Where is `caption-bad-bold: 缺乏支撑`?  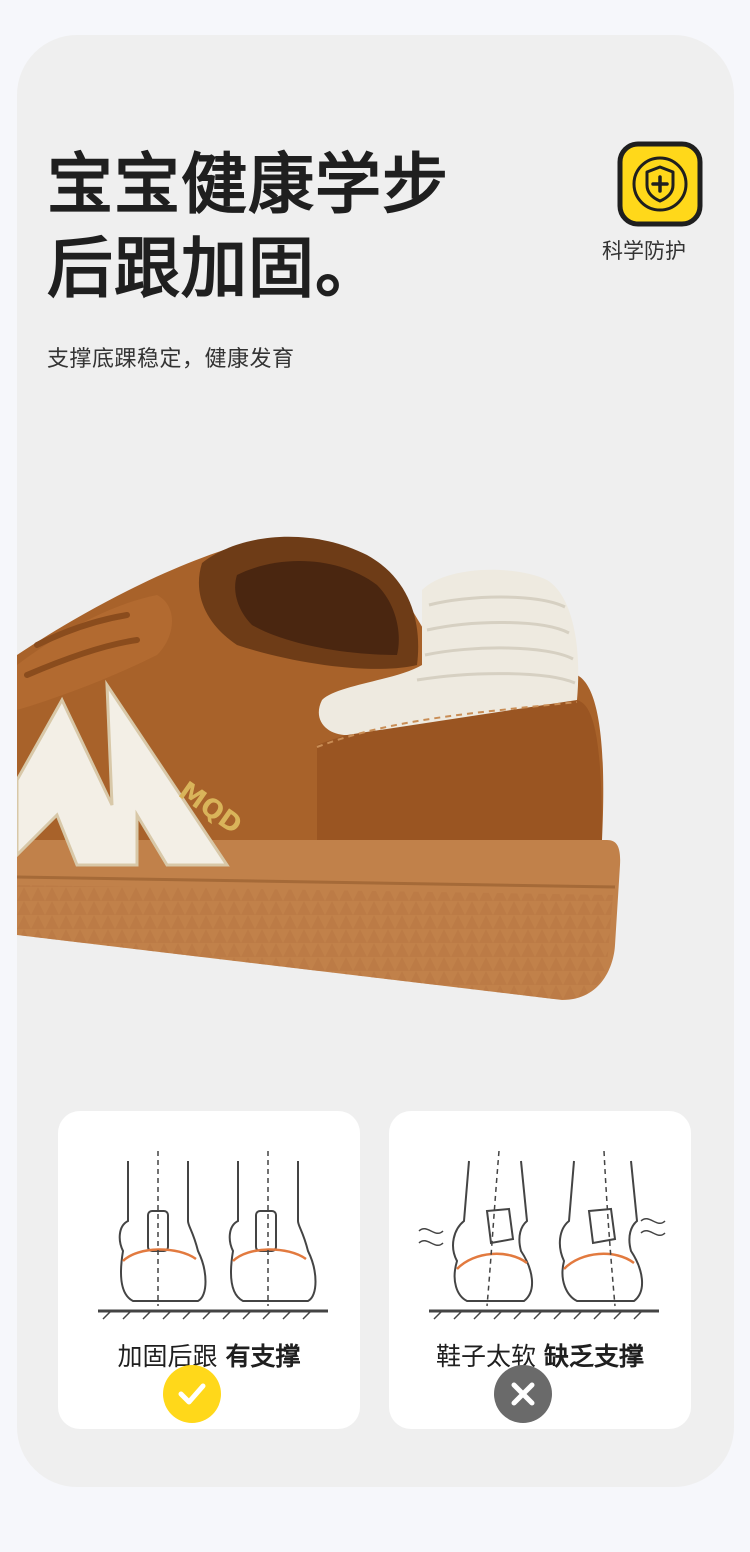
caption-bad-bold: 缺乏支撑 is located at coordinates (593, 1356).